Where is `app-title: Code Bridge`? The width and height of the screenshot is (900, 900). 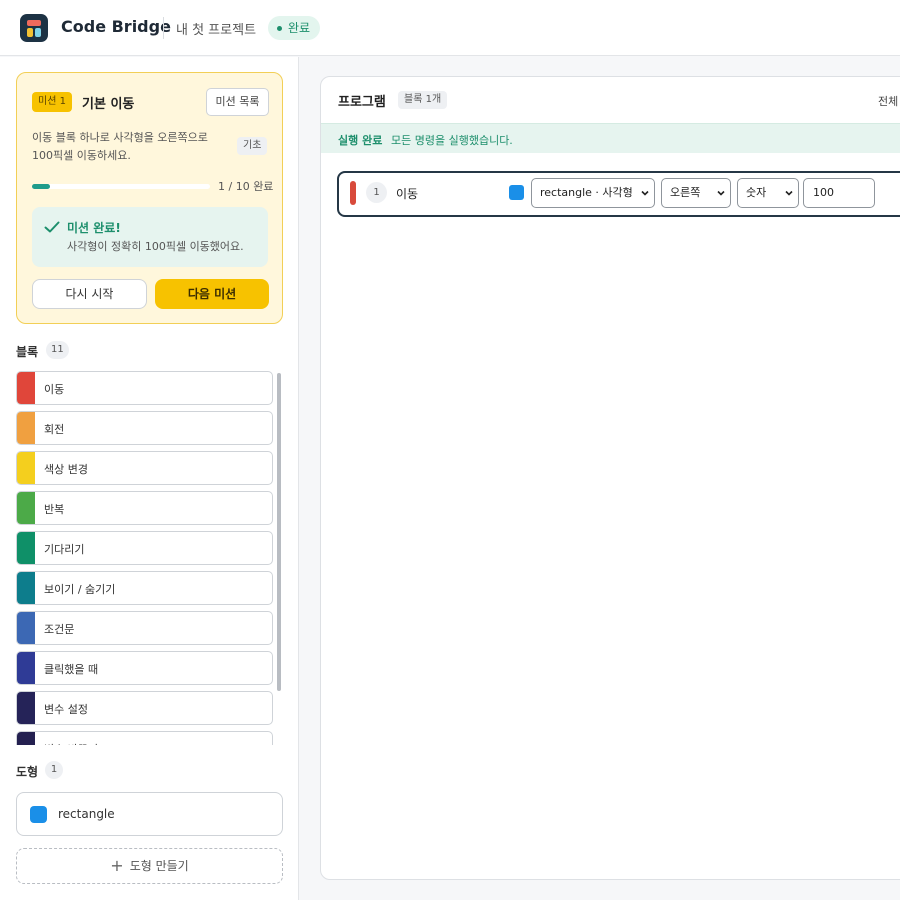
app-title: Code Bridge is located at coordinates (116, 26).